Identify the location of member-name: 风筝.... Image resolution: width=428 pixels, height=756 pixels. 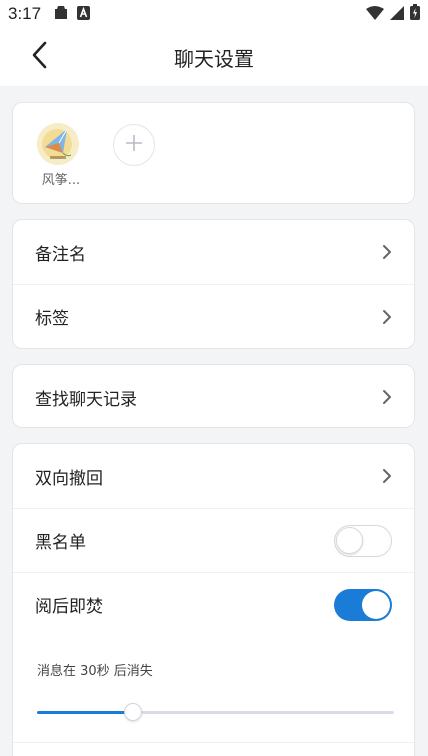
(61, 180).